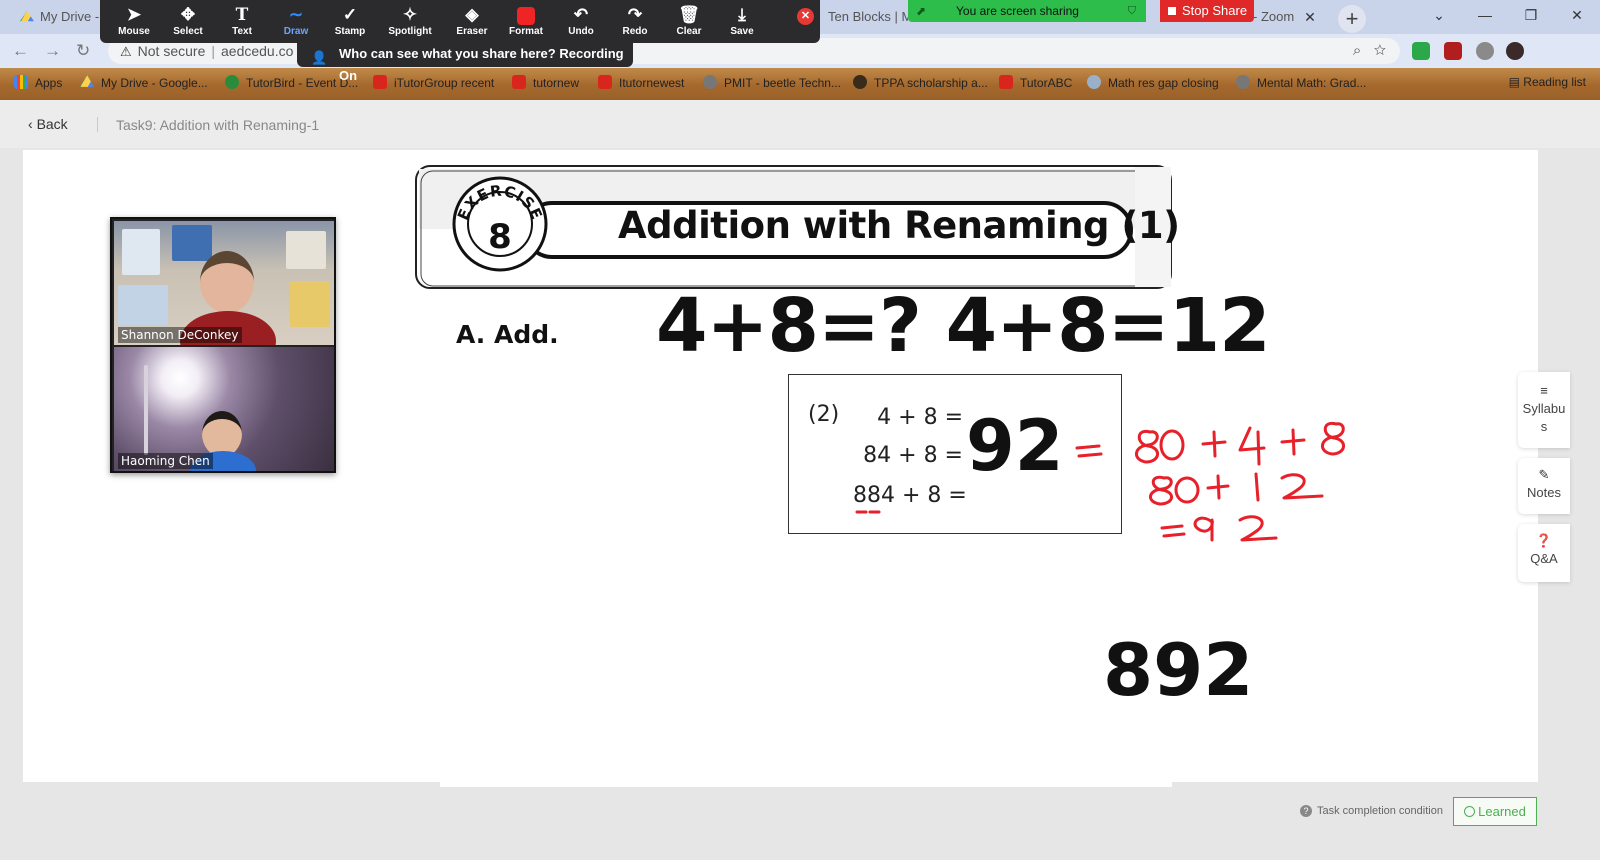 Image resolution: width=1600 pixels, height=860 pixels. Describe the element at coordinates (635, 31) in the screenshot. I see `tool-label: Redo` at that location.